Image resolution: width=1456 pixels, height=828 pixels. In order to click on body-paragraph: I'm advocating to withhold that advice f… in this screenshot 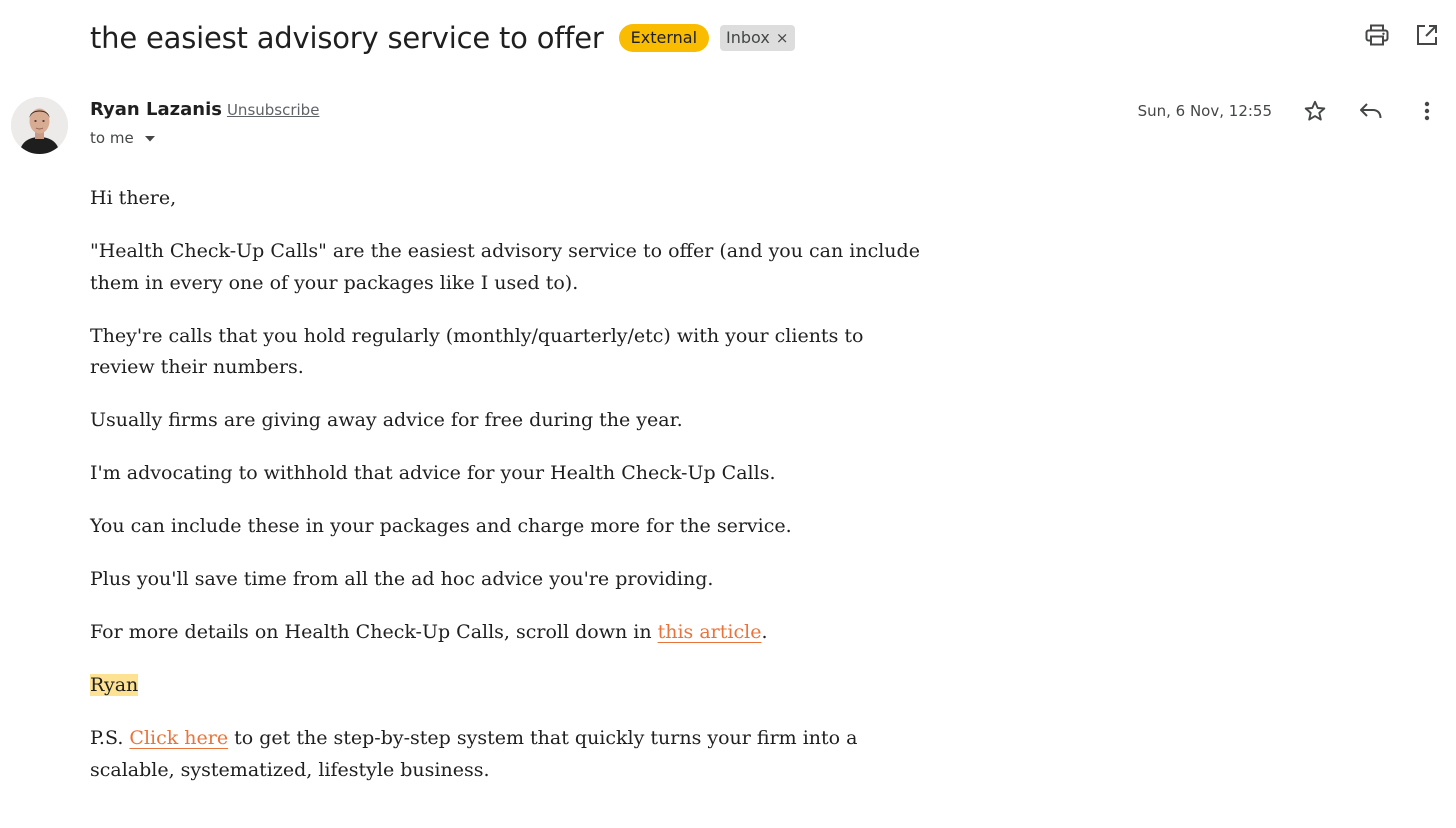, I will do `click(433, 473)`.